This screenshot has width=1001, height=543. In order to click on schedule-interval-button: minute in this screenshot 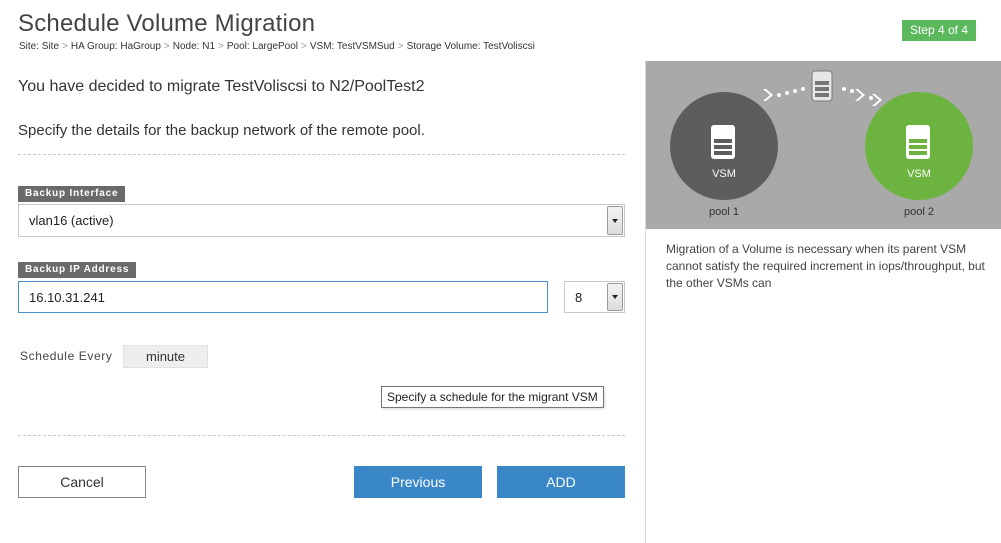, I will do `click(165, 356)`.